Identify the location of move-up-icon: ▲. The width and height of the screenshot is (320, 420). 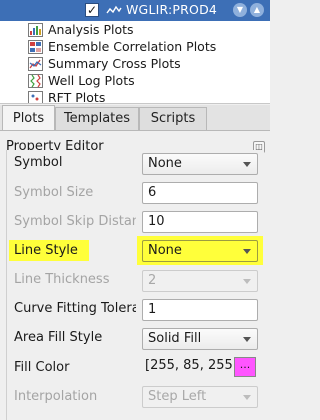
(257, 10).